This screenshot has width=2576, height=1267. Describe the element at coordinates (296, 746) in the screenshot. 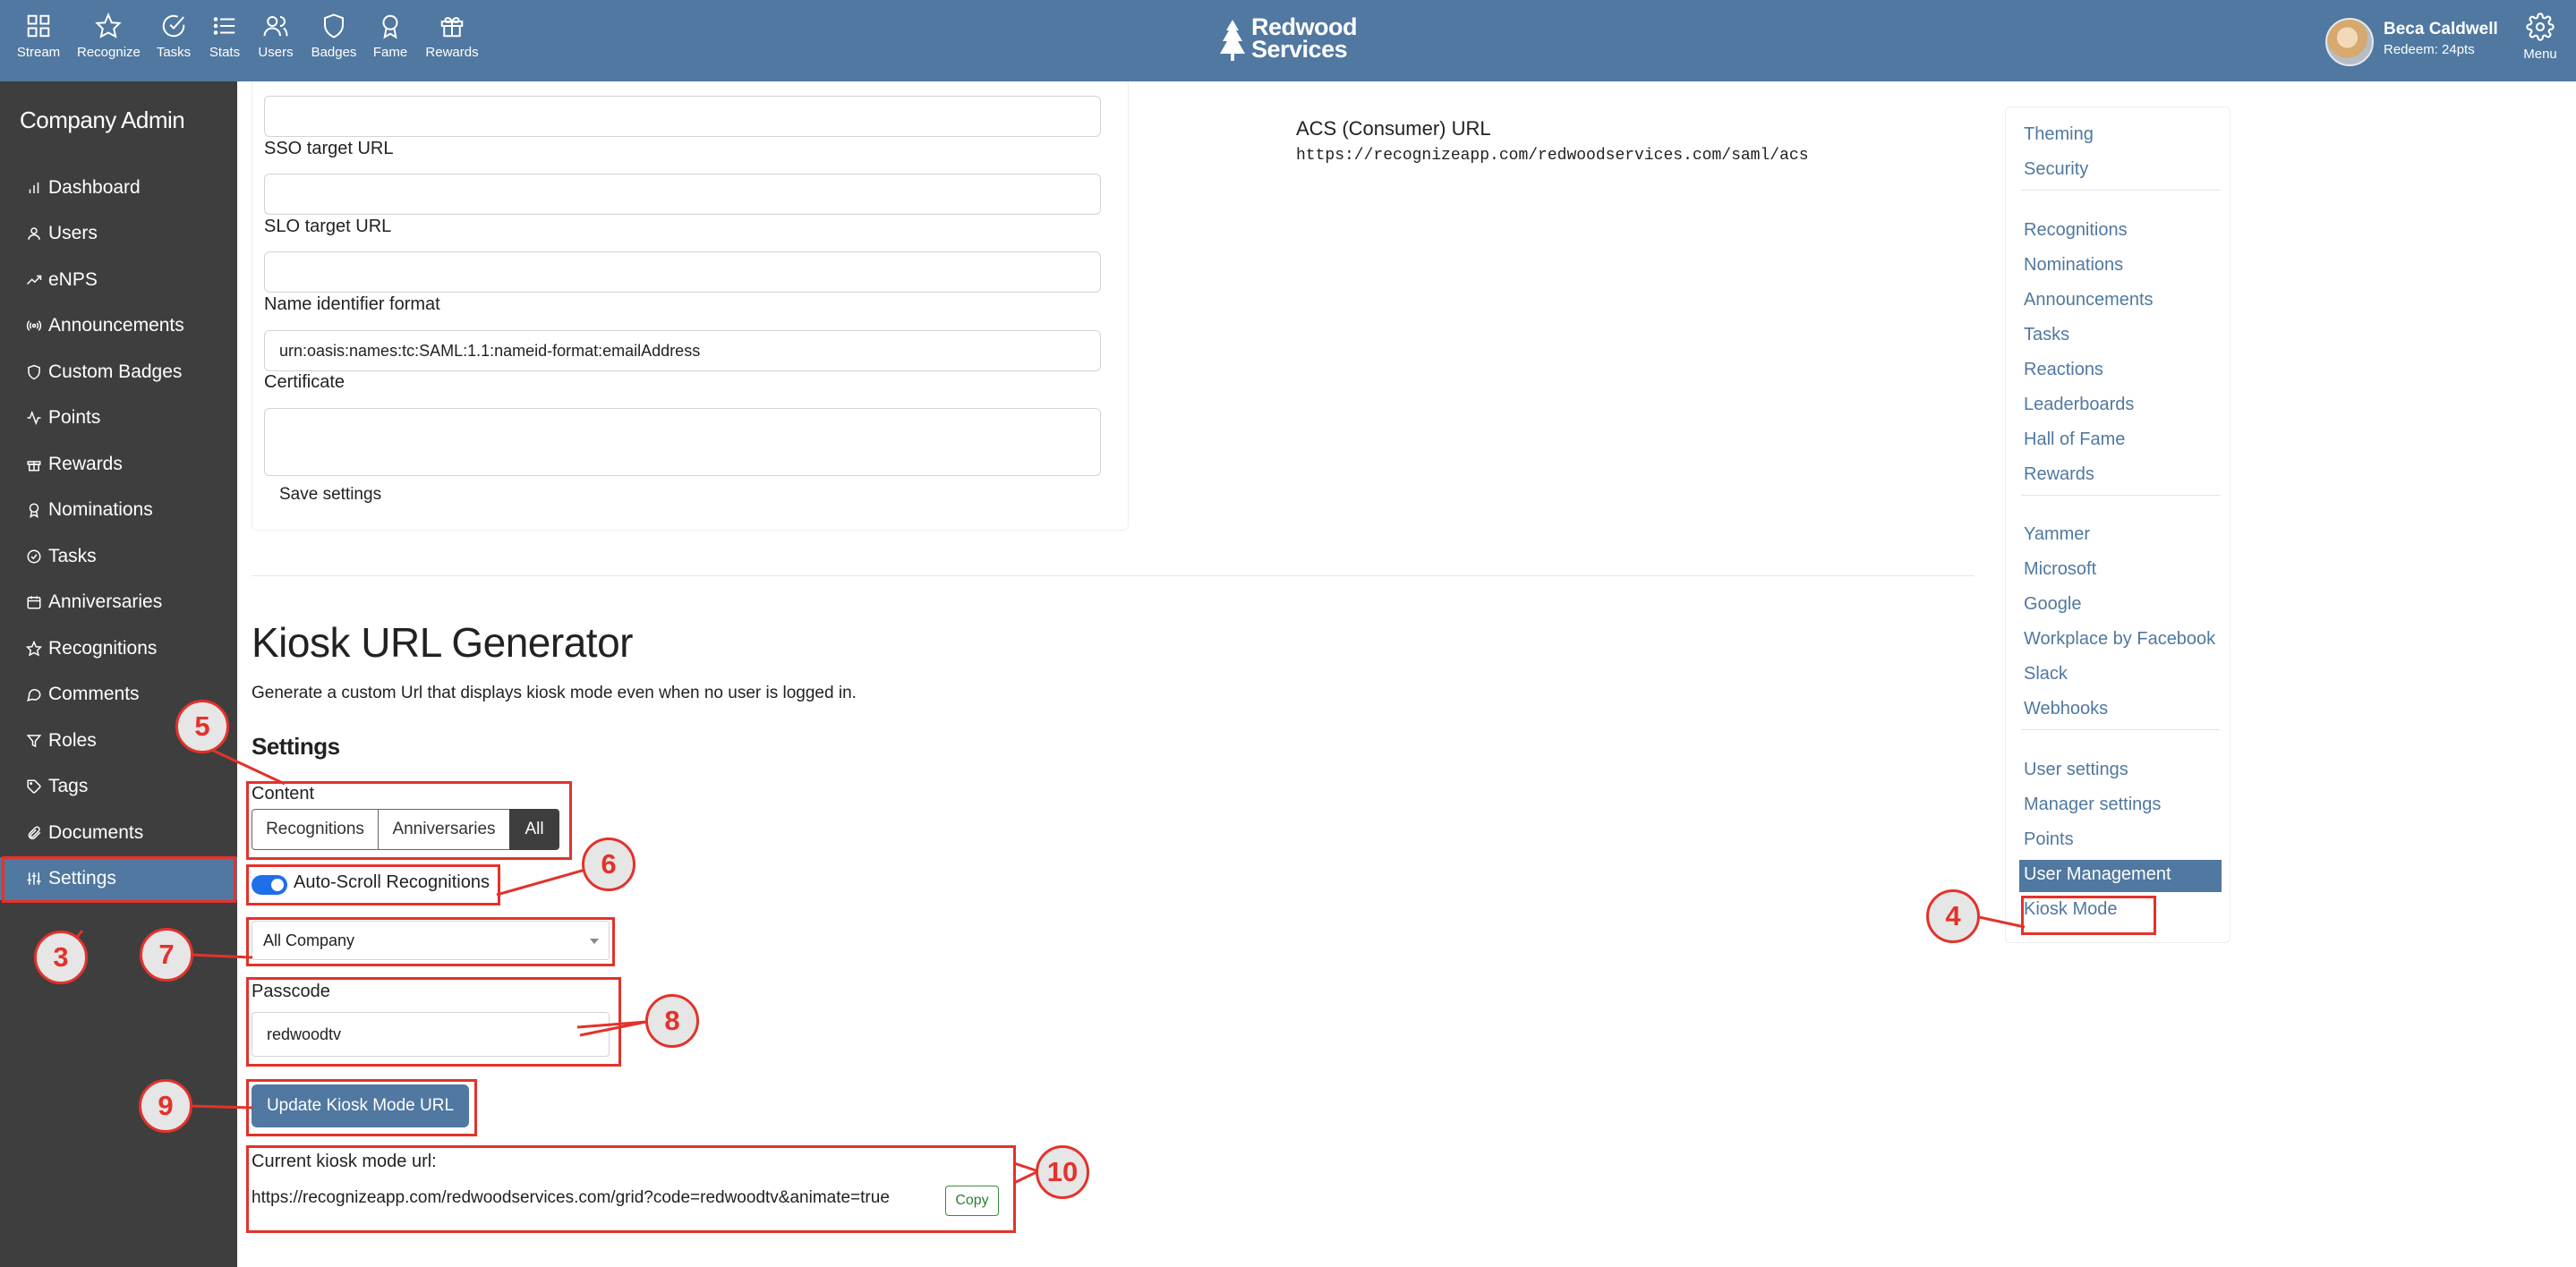

I see `settings-heading: Settings` at that location.